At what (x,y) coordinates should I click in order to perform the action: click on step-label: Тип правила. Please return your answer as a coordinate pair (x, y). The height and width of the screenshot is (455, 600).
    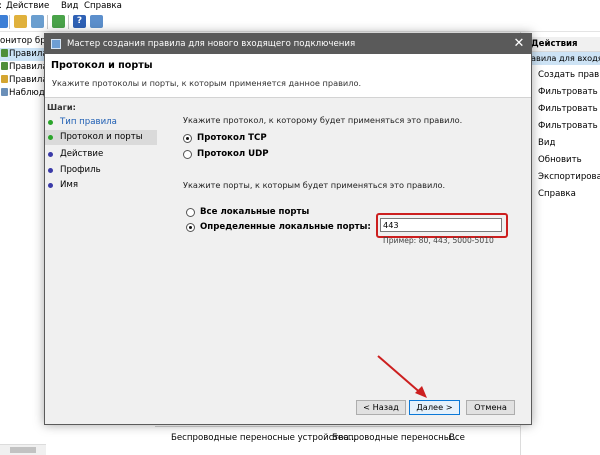
    Looking at the image, I should click on (88, 122).